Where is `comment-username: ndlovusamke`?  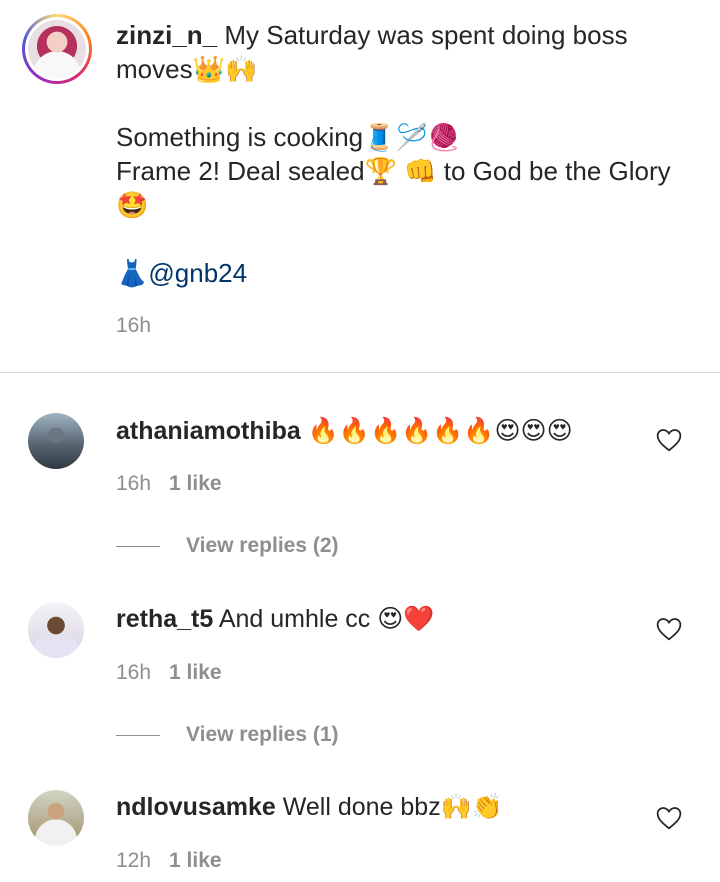
comment-username: ndlovusamke is located at coordinates (196, 807).